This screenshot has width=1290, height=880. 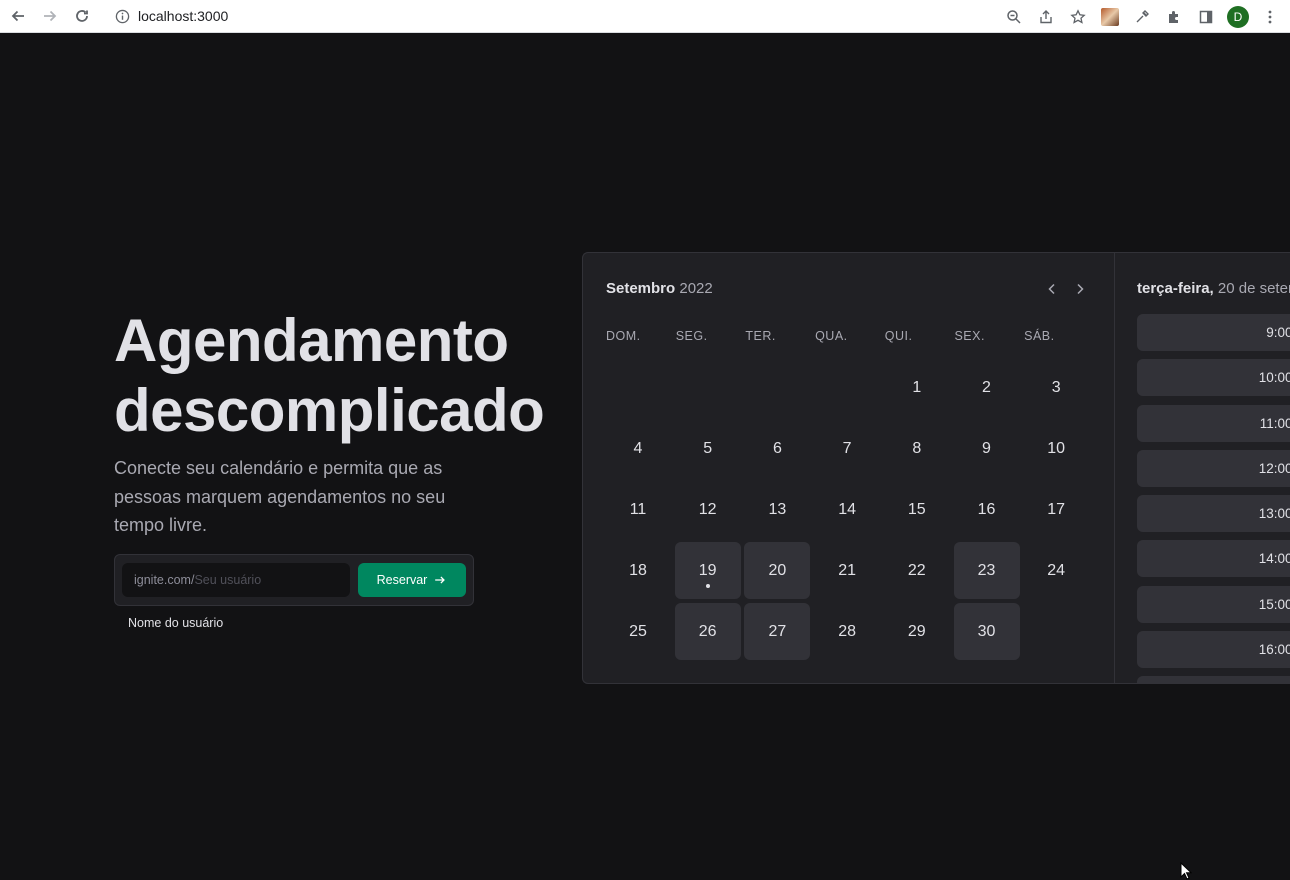 I want to click on calendar-day-number: 22, so click(x=916, y=570).